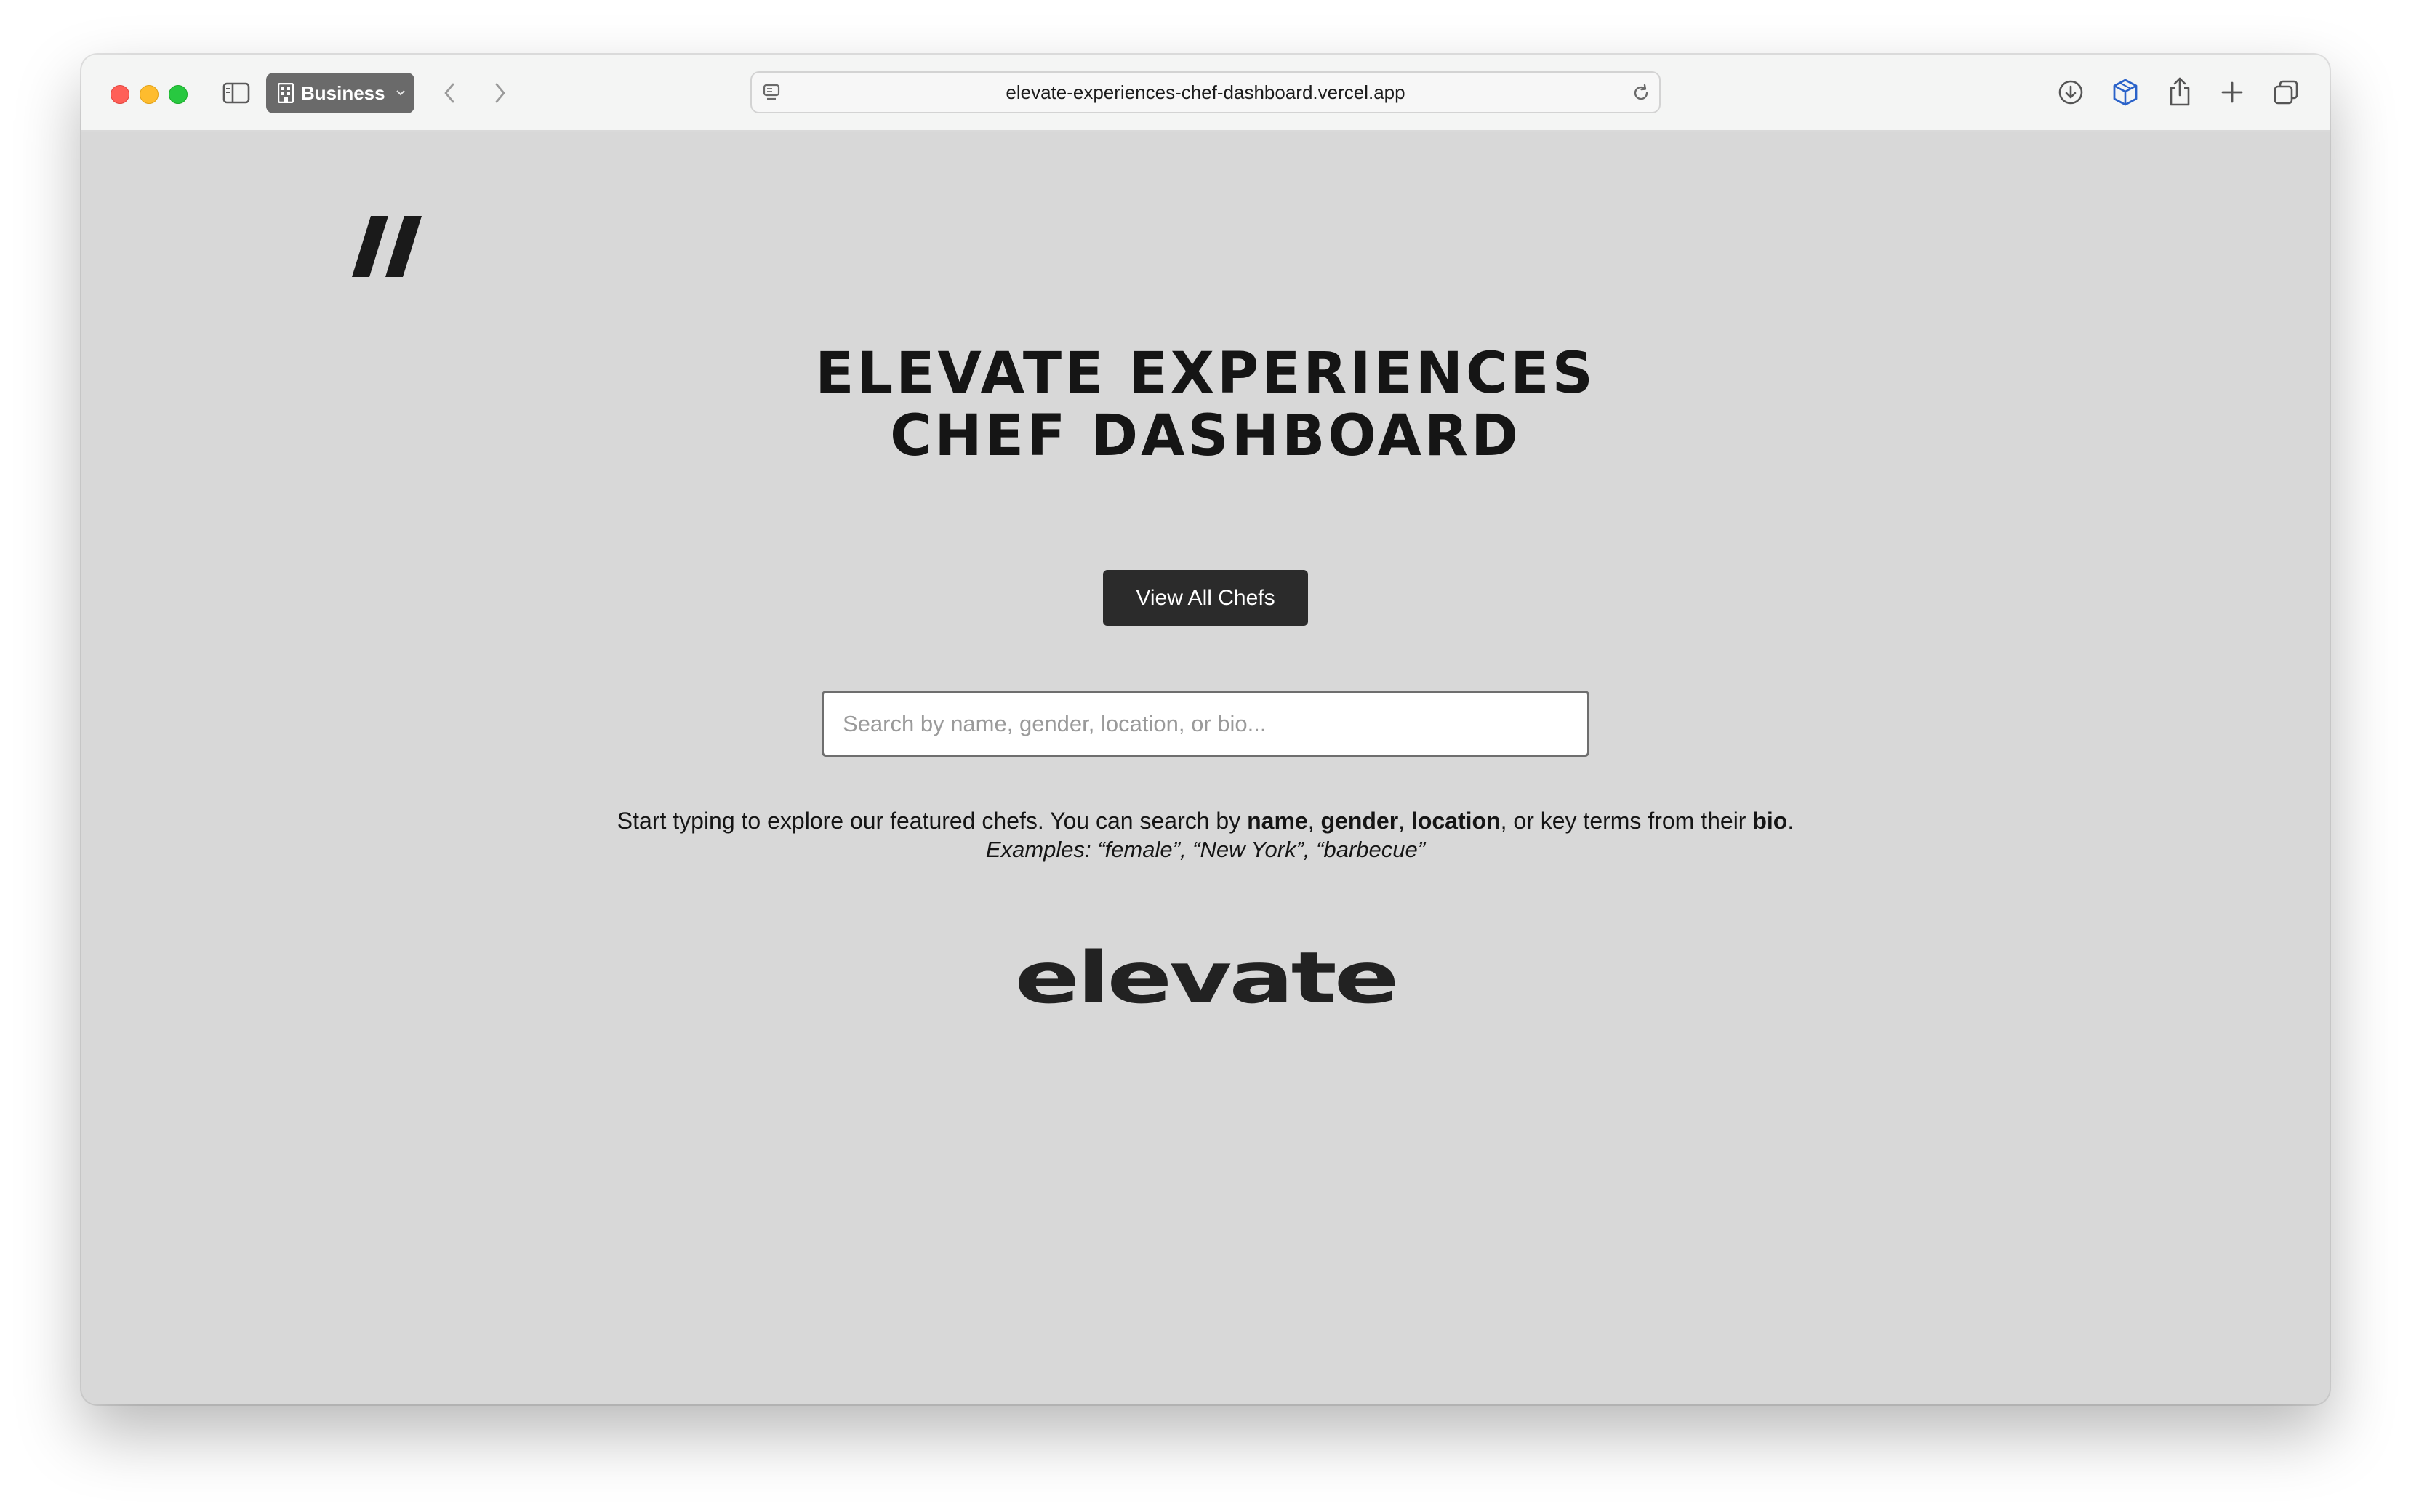  Describe the element at coordinates (2285, 92) in the screenshot. I see `tabs-overview-icon` at that location.